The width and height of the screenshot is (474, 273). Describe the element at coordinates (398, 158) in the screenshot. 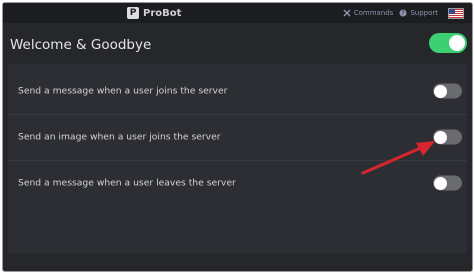

I see `annotation-arrow-icon` at that location.